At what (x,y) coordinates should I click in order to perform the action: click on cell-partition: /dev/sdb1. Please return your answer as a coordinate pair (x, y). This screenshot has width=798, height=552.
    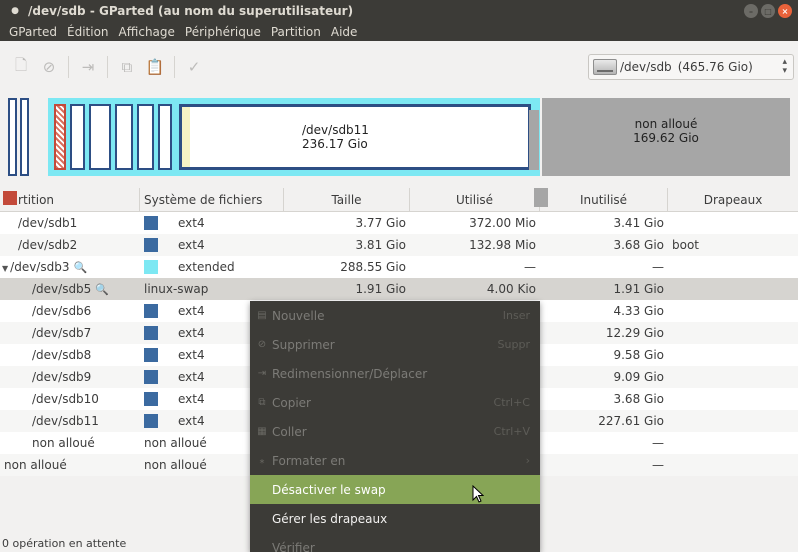
    Looking at the image, I should click on (70, 223).